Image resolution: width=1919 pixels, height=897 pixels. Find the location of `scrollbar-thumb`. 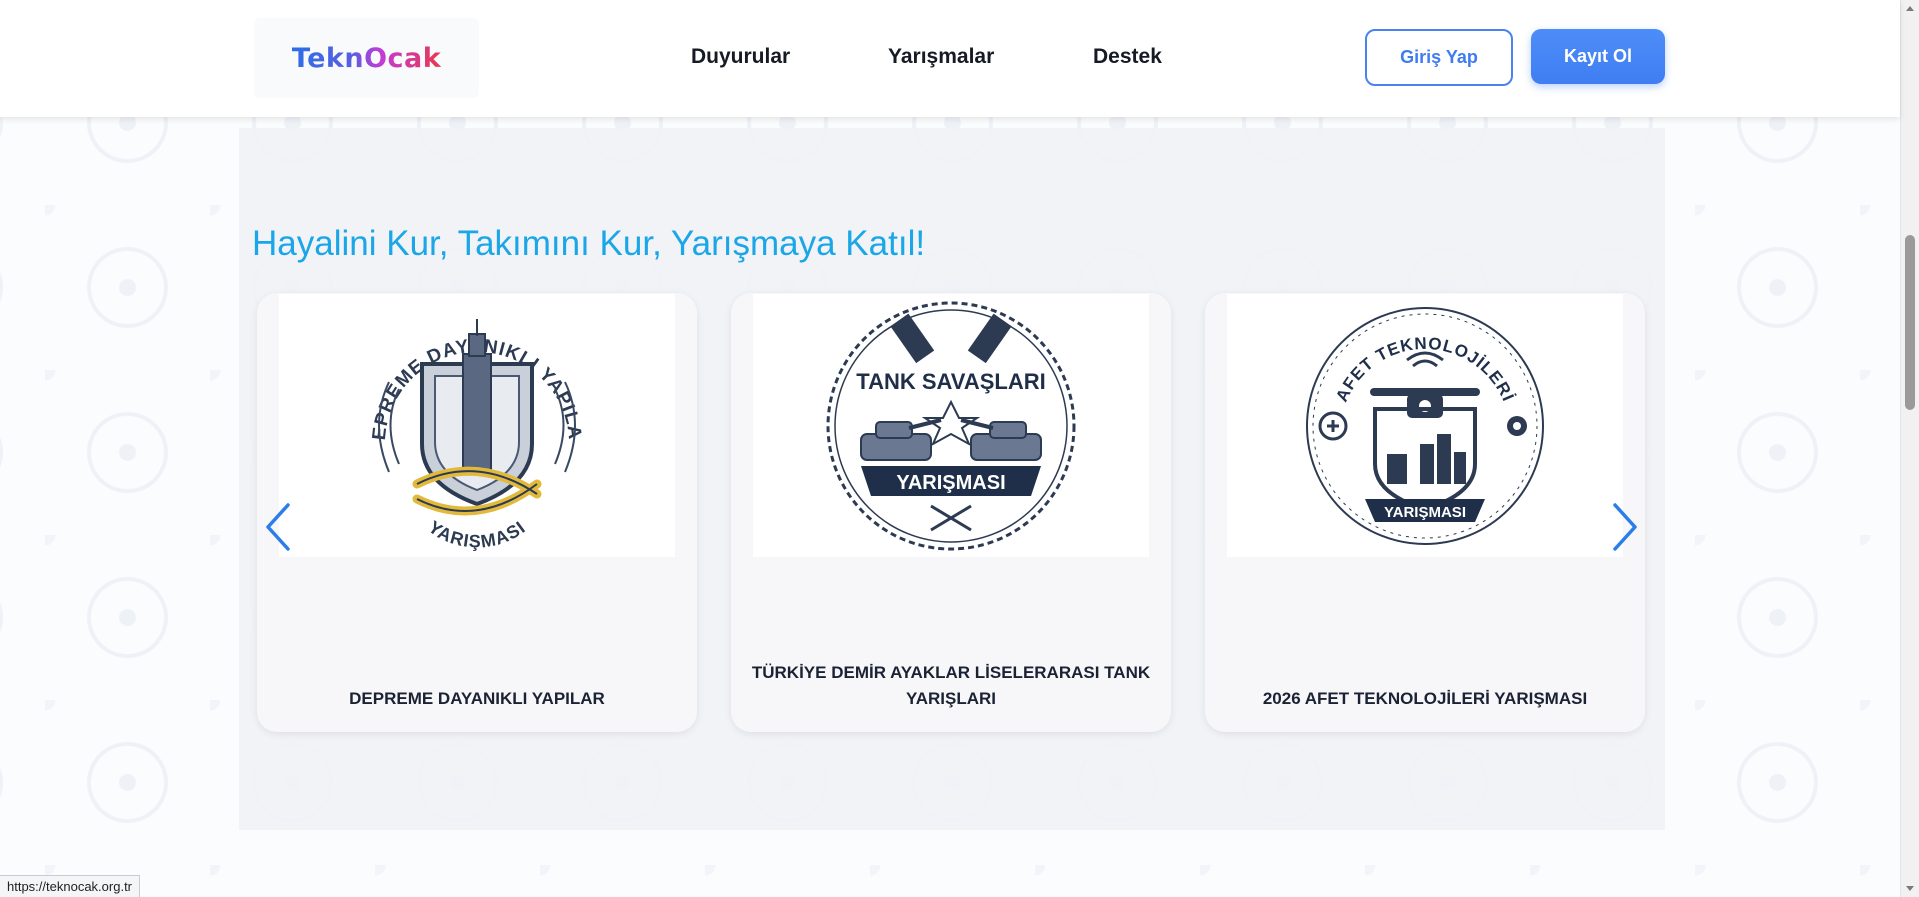

scrollbar-thumb is located at coordinates (1910, 322).